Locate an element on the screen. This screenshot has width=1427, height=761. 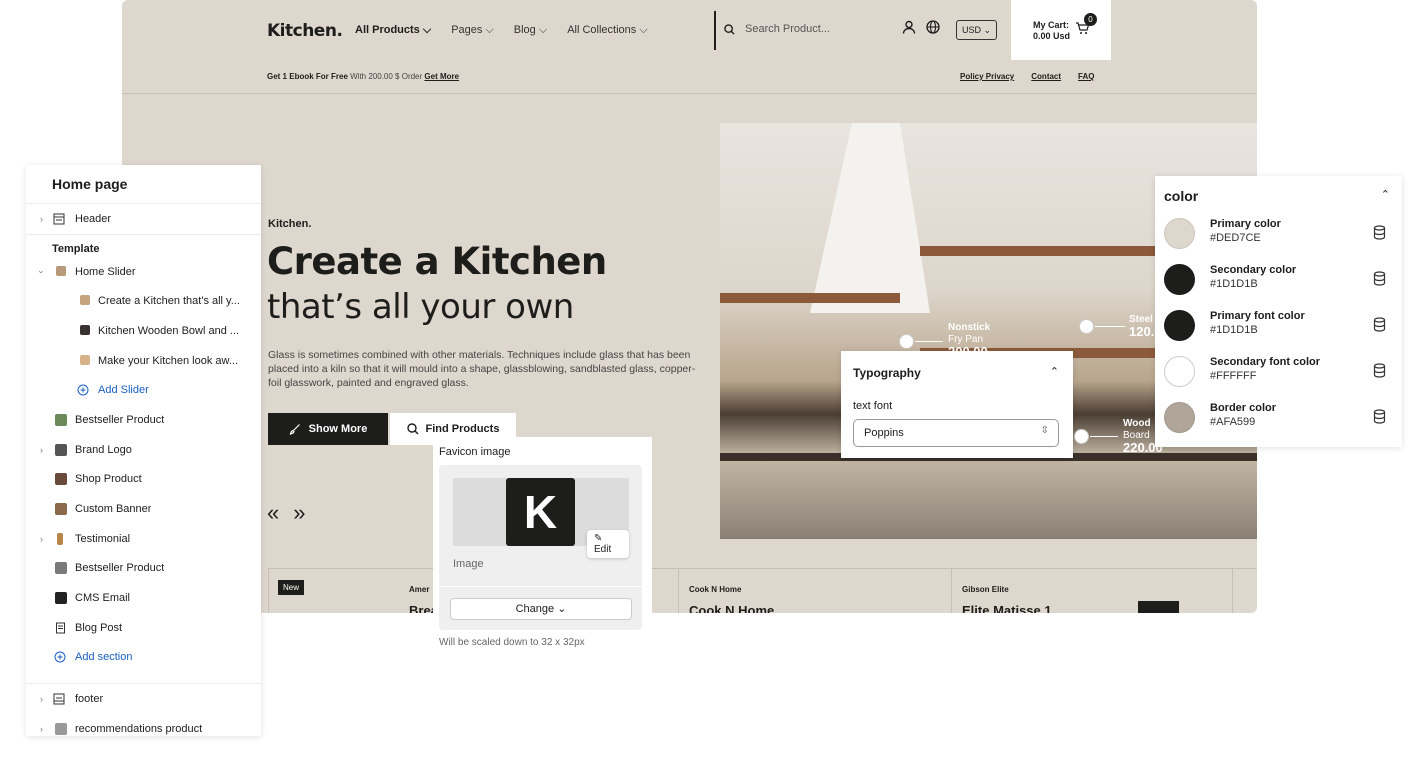
product-brand: Amer is located at coordinates (419, 589).